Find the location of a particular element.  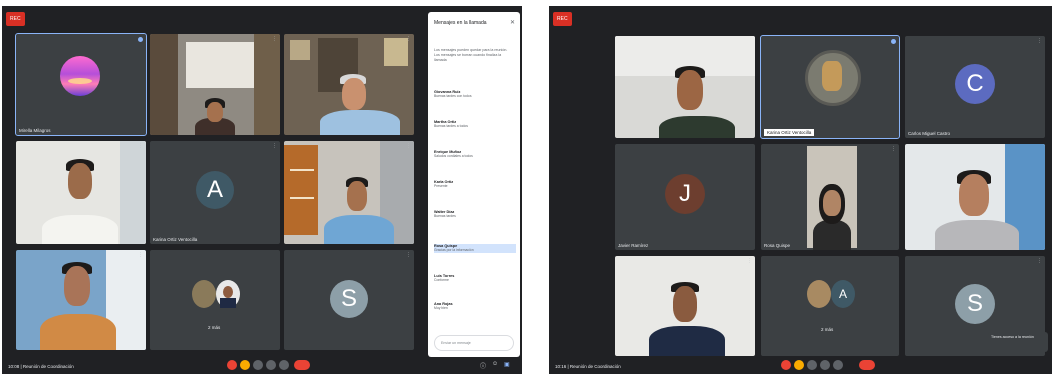

chat-message: Martha Ortiz Buenas tardes a todos is located at coordinates (451, 124).